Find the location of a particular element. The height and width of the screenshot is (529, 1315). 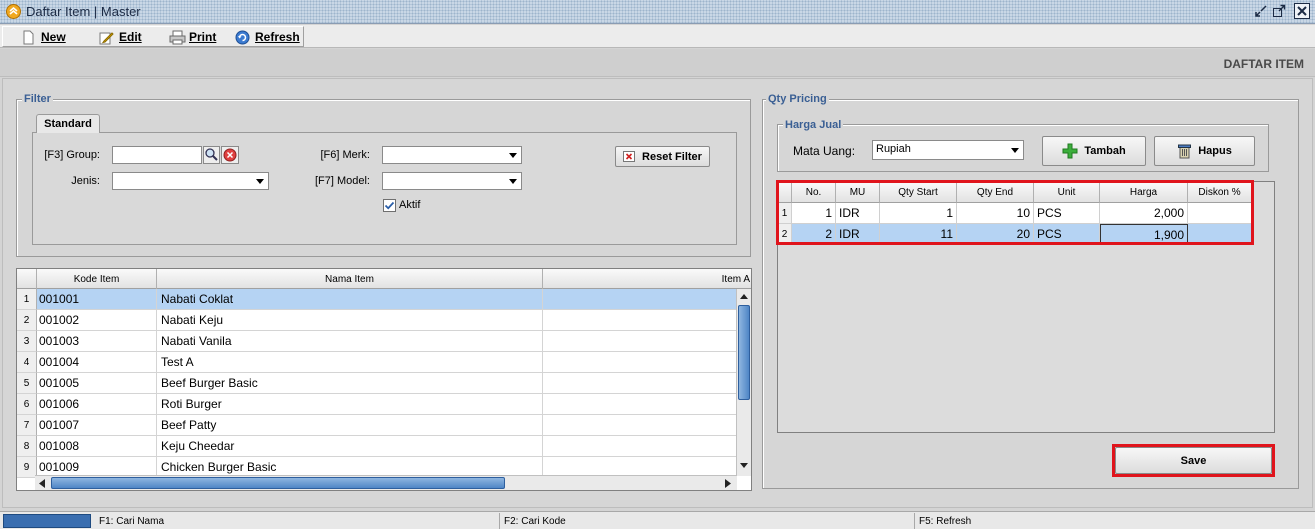

group-label: [F3] Group: is located at coordinates (72, 155).